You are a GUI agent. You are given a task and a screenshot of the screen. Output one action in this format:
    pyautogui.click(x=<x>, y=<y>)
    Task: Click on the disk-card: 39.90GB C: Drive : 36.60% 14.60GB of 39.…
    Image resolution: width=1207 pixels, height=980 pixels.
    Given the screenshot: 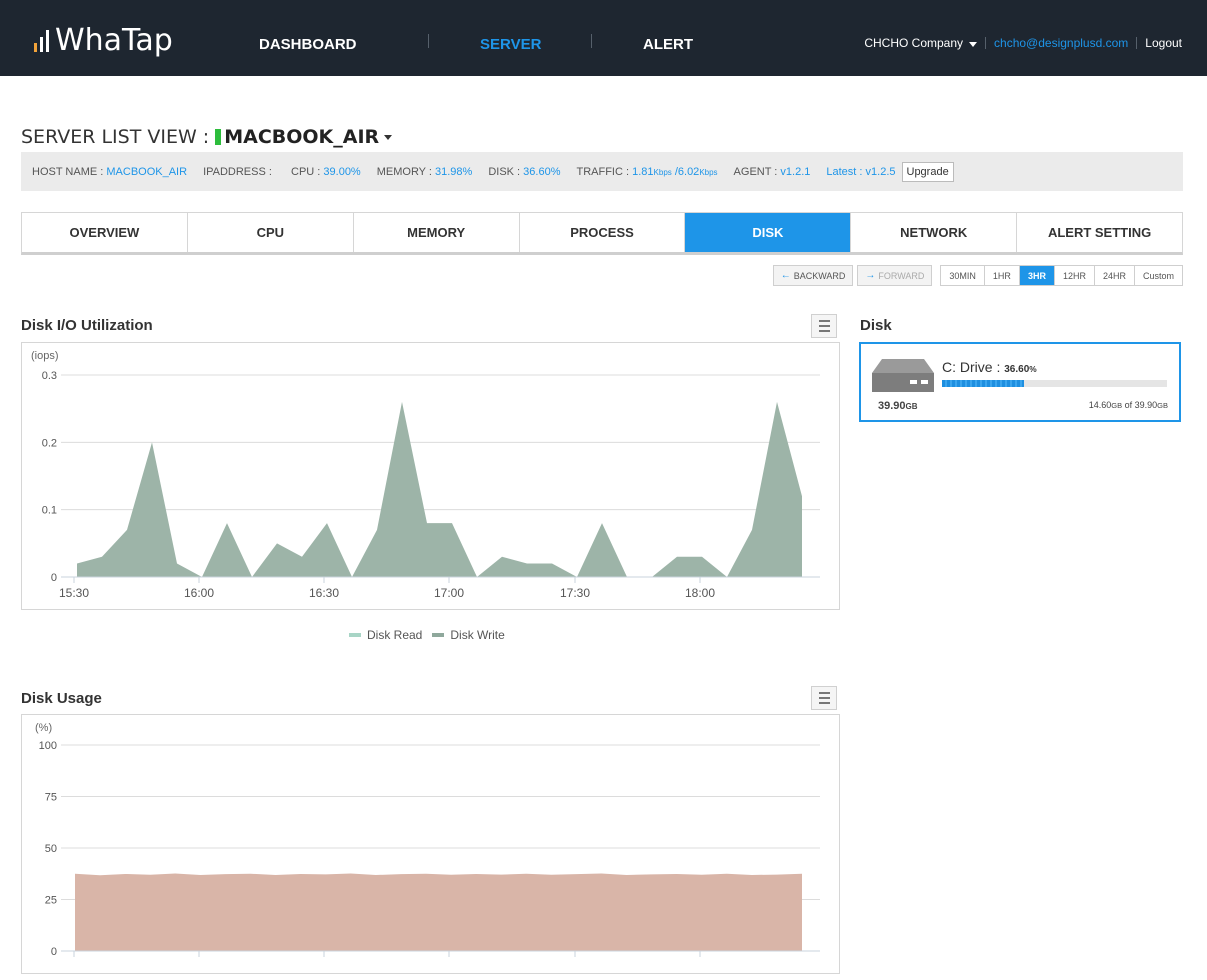 What is the action you would take?
    pyautogui.click(x=1020, y=382)
    